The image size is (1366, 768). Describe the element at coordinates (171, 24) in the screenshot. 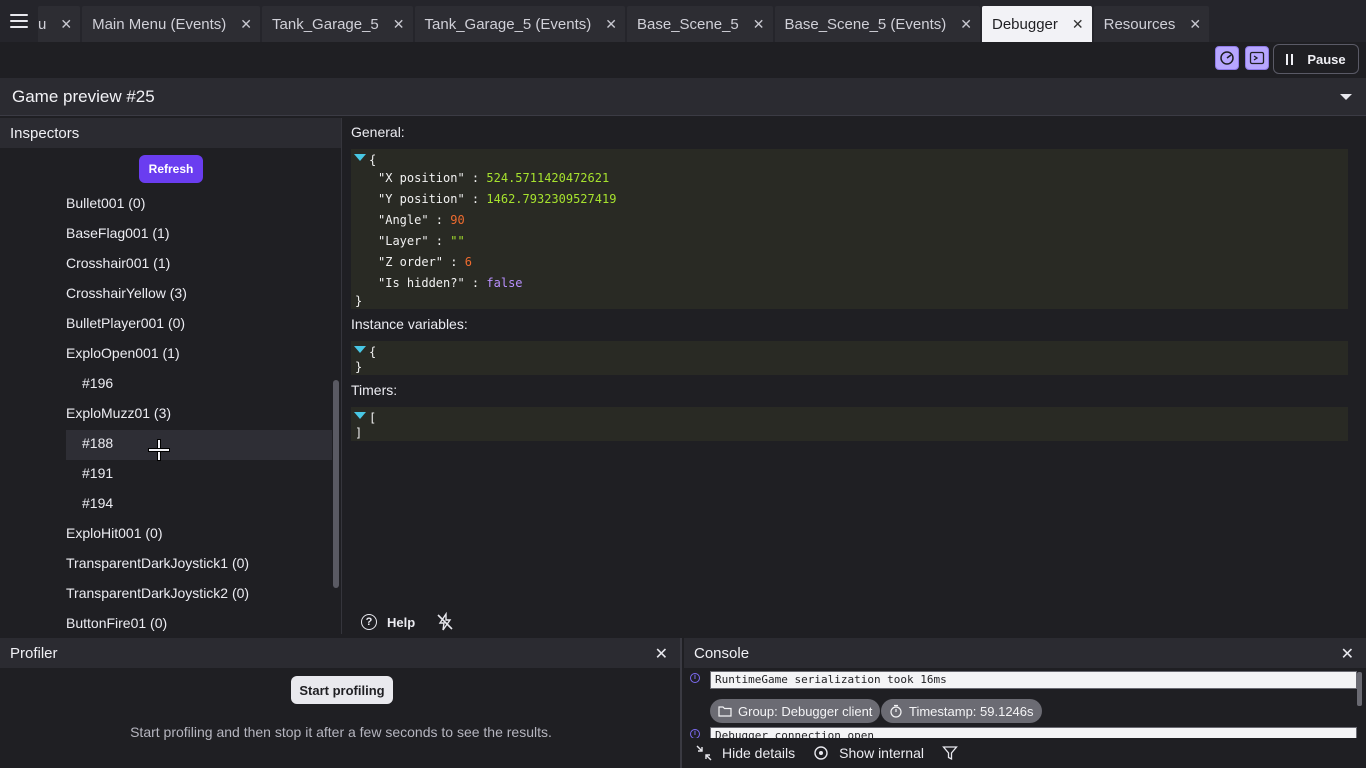

I see `tab-main-menu-events: Main Menu (Events) ✕` at that location.